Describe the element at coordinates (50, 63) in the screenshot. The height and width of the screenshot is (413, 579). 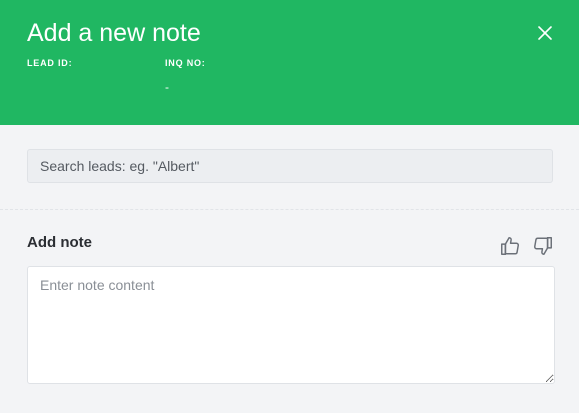
I see `lead-id-label: LEAD ID:` at that location.